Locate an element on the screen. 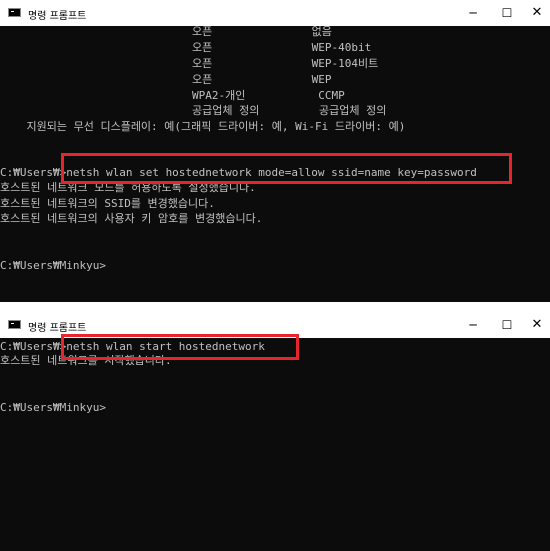 Image resolution: width=550 pixels, height=551 pixels. console-line: 오픈 WEP-104비트 is located at coordinates (189, 63).